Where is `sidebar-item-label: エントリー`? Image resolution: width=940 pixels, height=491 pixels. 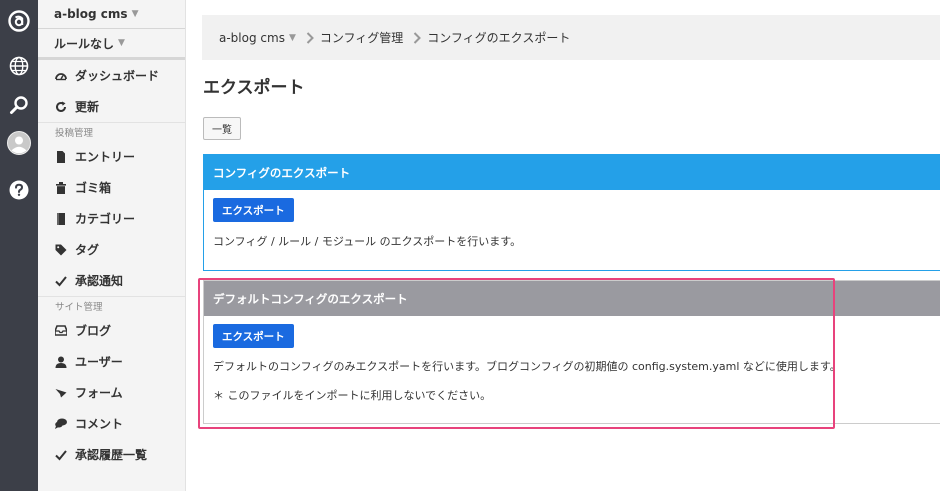
sidebar-item-label: エントリー is located at coordinates (105, 157).